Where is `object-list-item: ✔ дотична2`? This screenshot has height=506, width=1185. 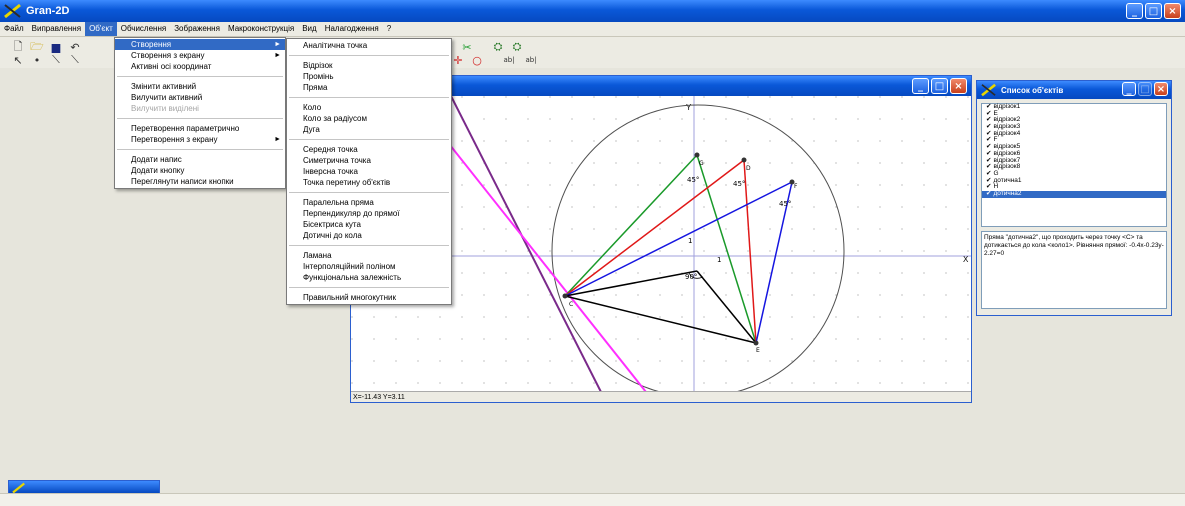
object-list-item: ✔ дотична2 is located at coordinates (1074, 194).